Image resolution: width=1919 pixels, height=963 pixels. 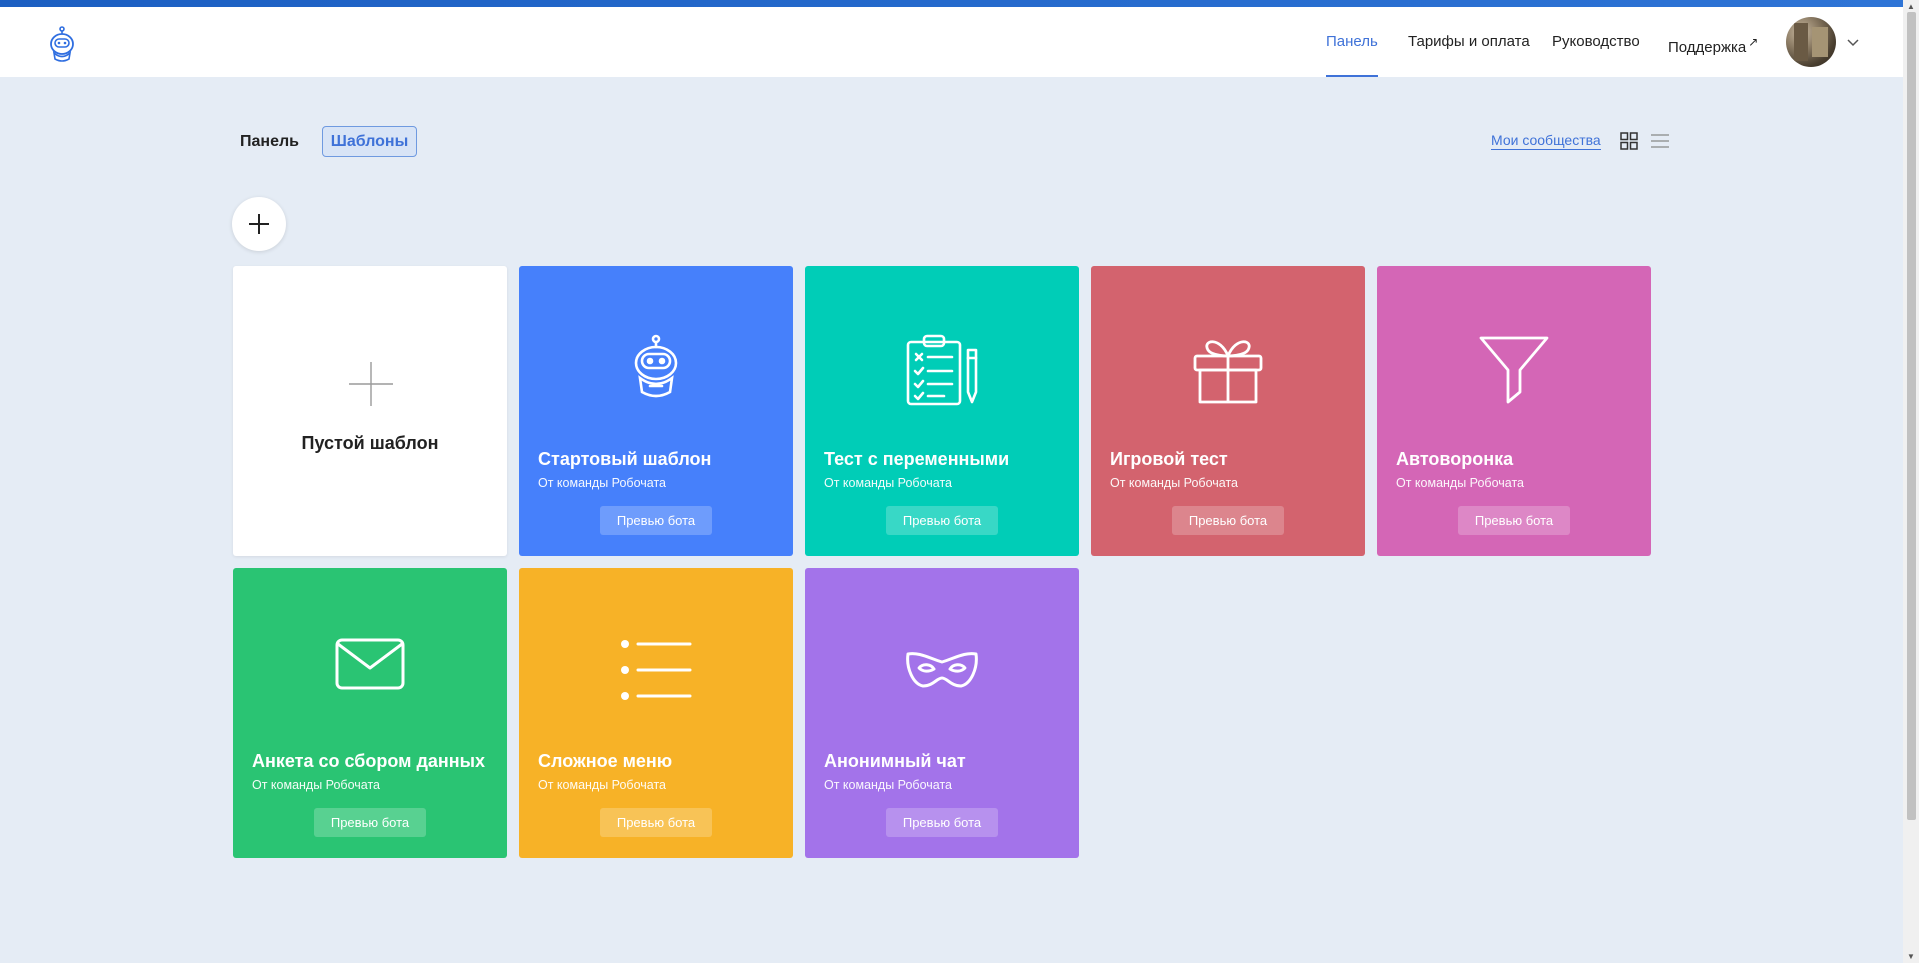 I want to click on nav-panel: Панель, so click(x=1352, y=42).